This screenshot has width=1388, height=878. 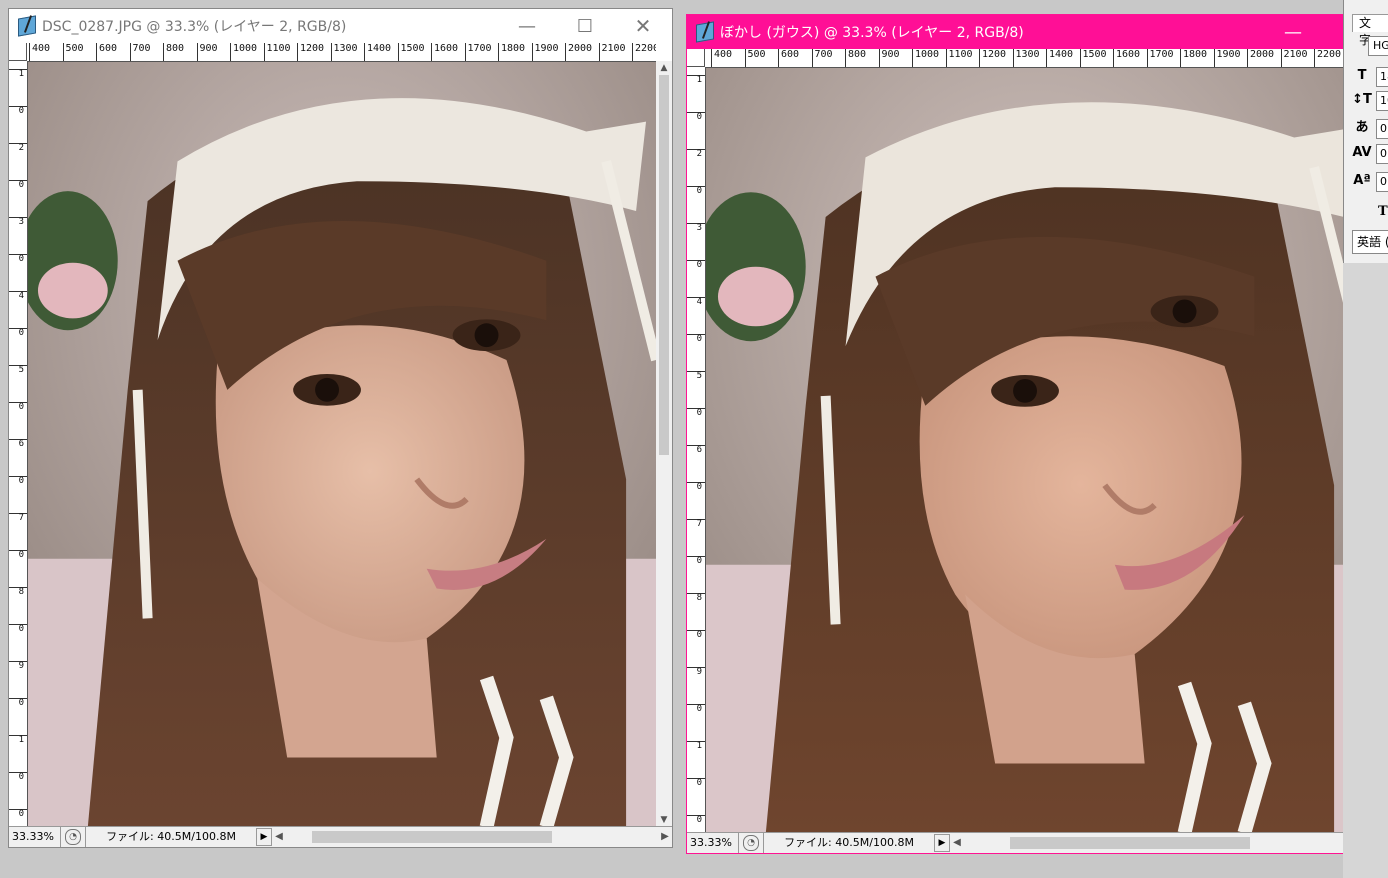 What do you see at coordinates (1362, 180) in the screenshot?
I see `baseline-shift-icon: Aª` at bounding box center [1362, 180].